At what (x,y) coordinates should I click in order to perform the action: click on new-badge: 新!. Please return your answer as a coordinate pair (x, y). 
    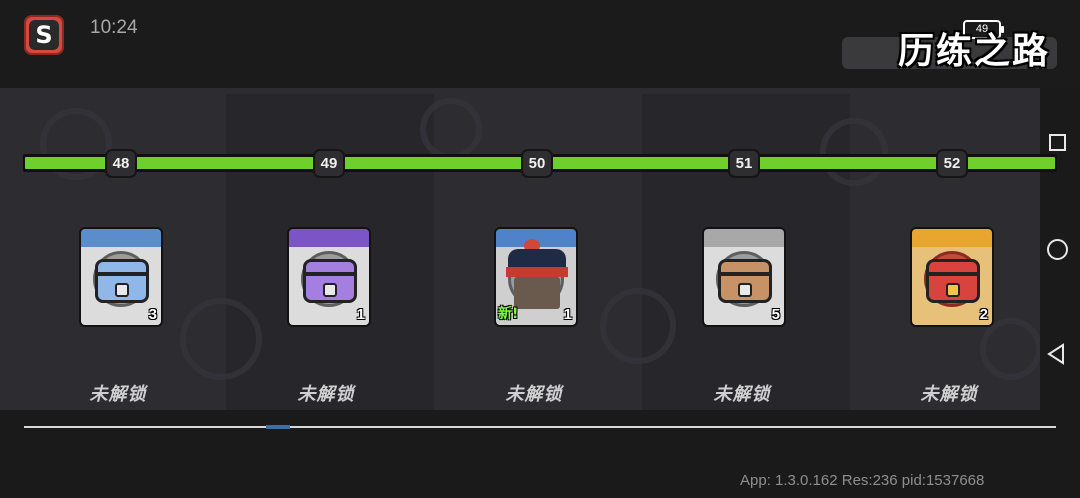
    Looking at the image, I should click on (508, 314).